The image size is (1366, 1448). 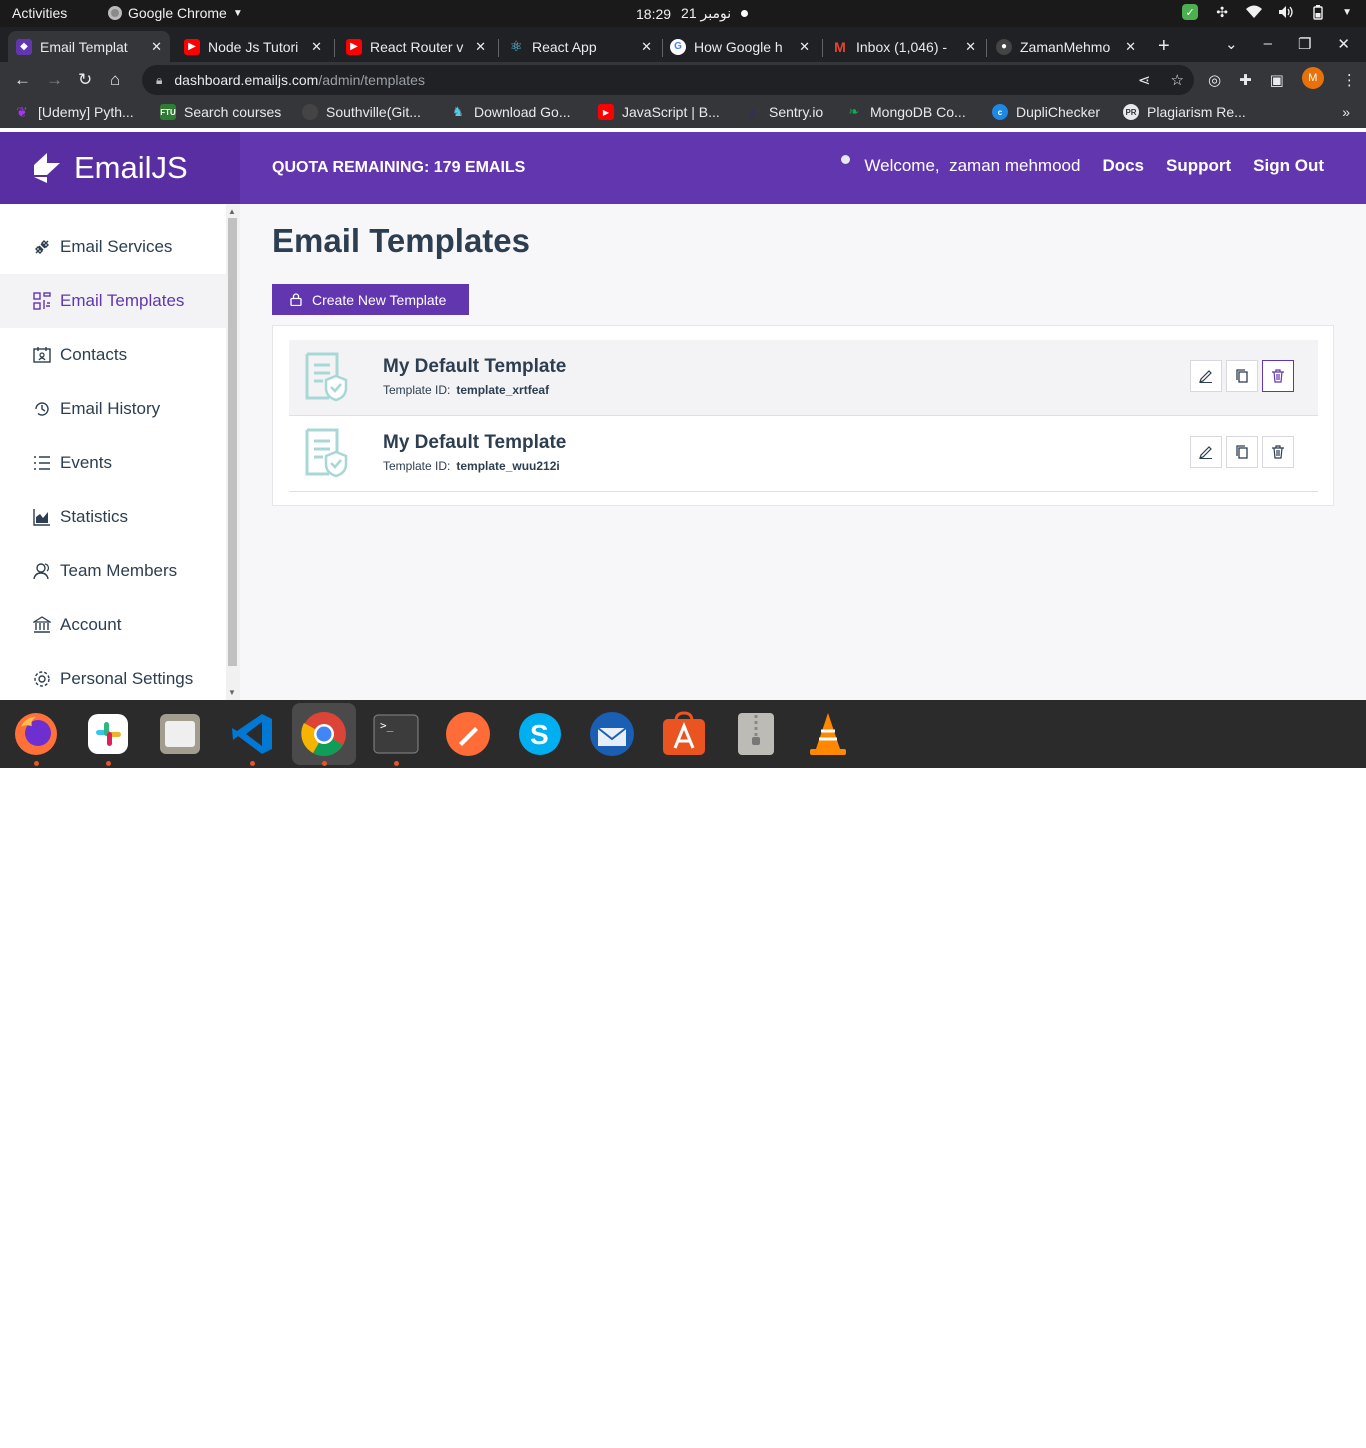 What do you see at coordinates (252, 734) in the screenshot?
I see `vscode-icon` at bounding box center [252, 734].